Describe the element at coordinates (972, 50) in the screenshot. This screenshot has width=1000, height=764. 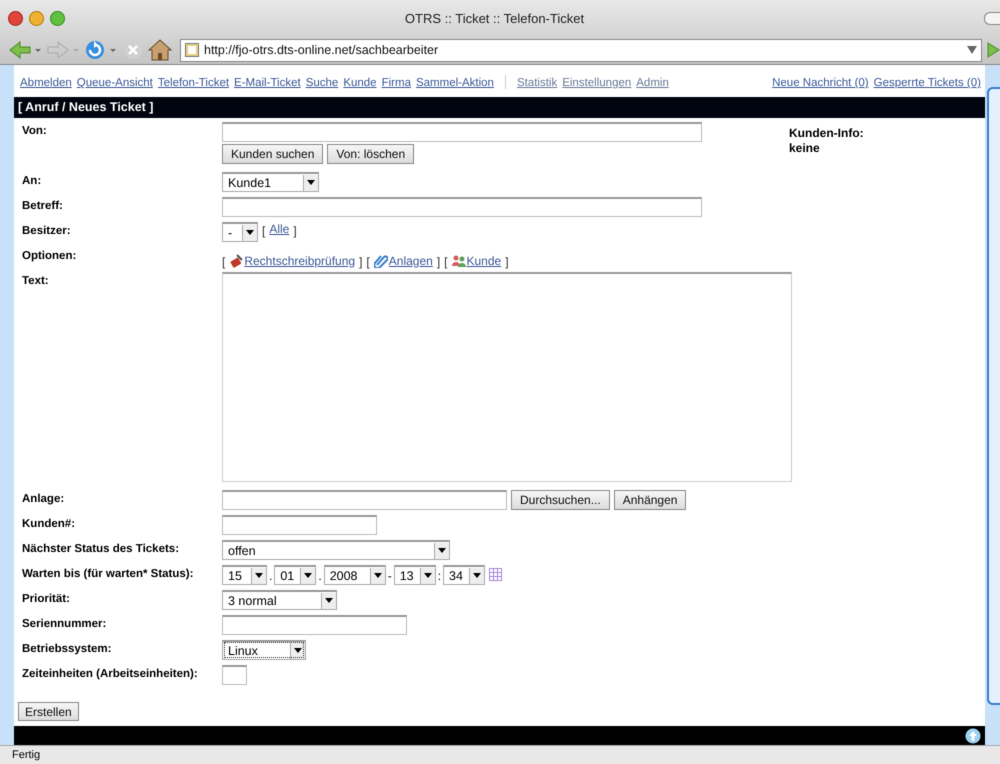
I see `caret-icon` at that location.